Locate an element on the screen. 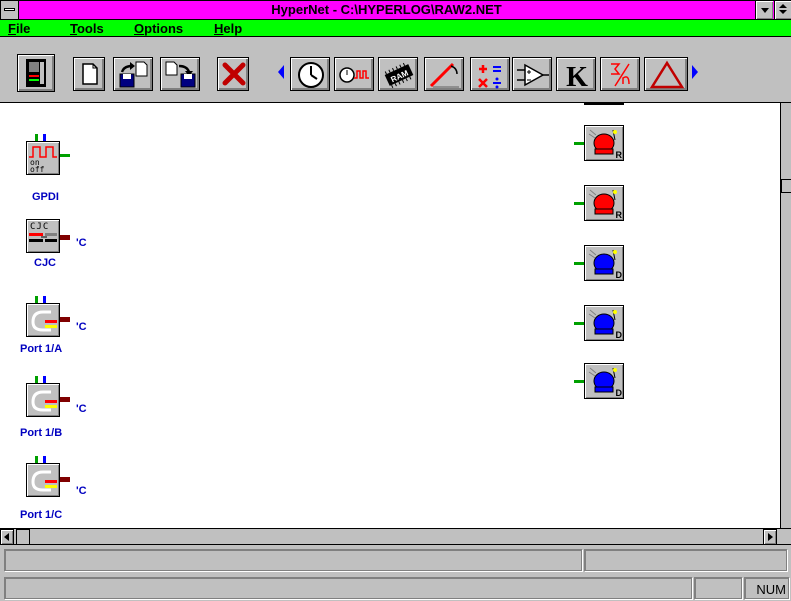 The width and height of the screenshot is (791, 601). title-bar: HyperNet - C:\HYPERLOG\RAW2.NET is located at coordinates (395, 10).